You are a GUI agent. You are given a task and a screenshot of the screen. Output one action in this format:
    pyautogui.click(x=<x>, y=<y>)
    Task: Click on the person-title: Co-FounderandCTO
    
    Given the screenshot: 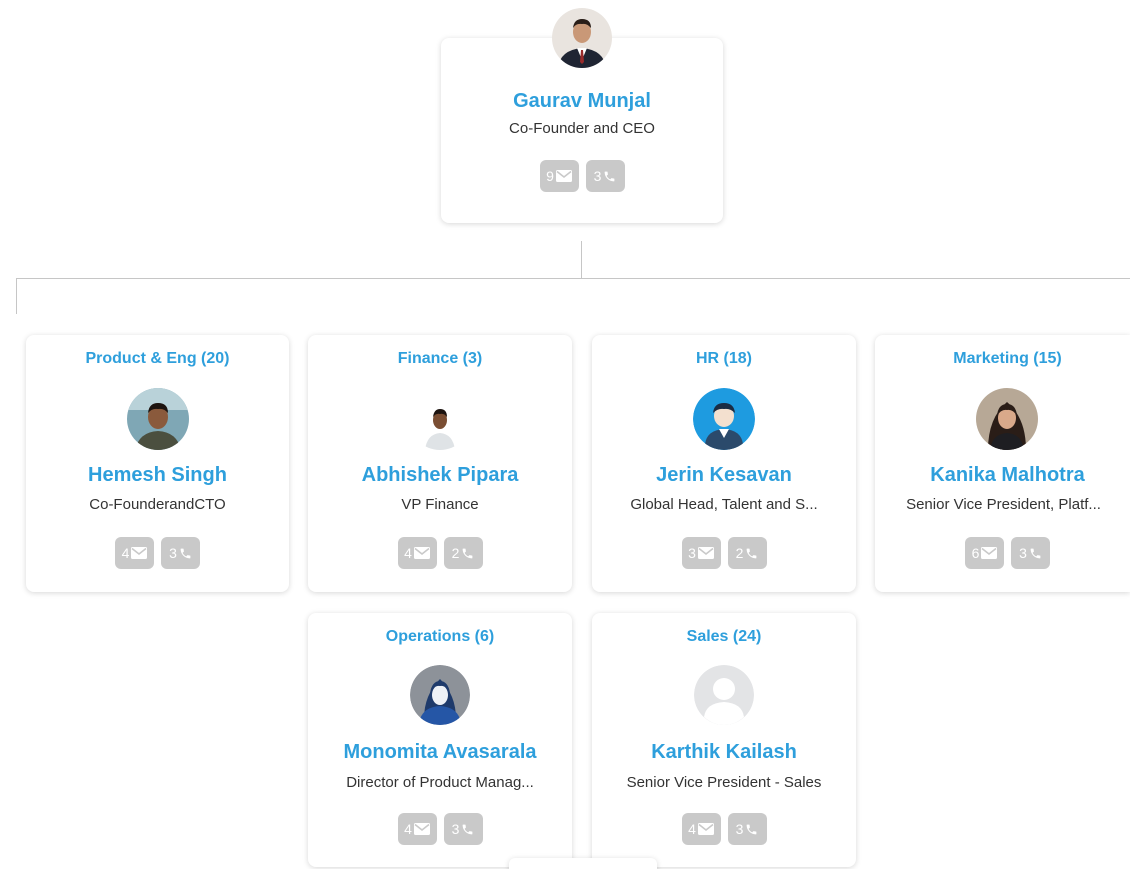 What is the action you would take?
    pyautogui.click(x=157, y=504)
    